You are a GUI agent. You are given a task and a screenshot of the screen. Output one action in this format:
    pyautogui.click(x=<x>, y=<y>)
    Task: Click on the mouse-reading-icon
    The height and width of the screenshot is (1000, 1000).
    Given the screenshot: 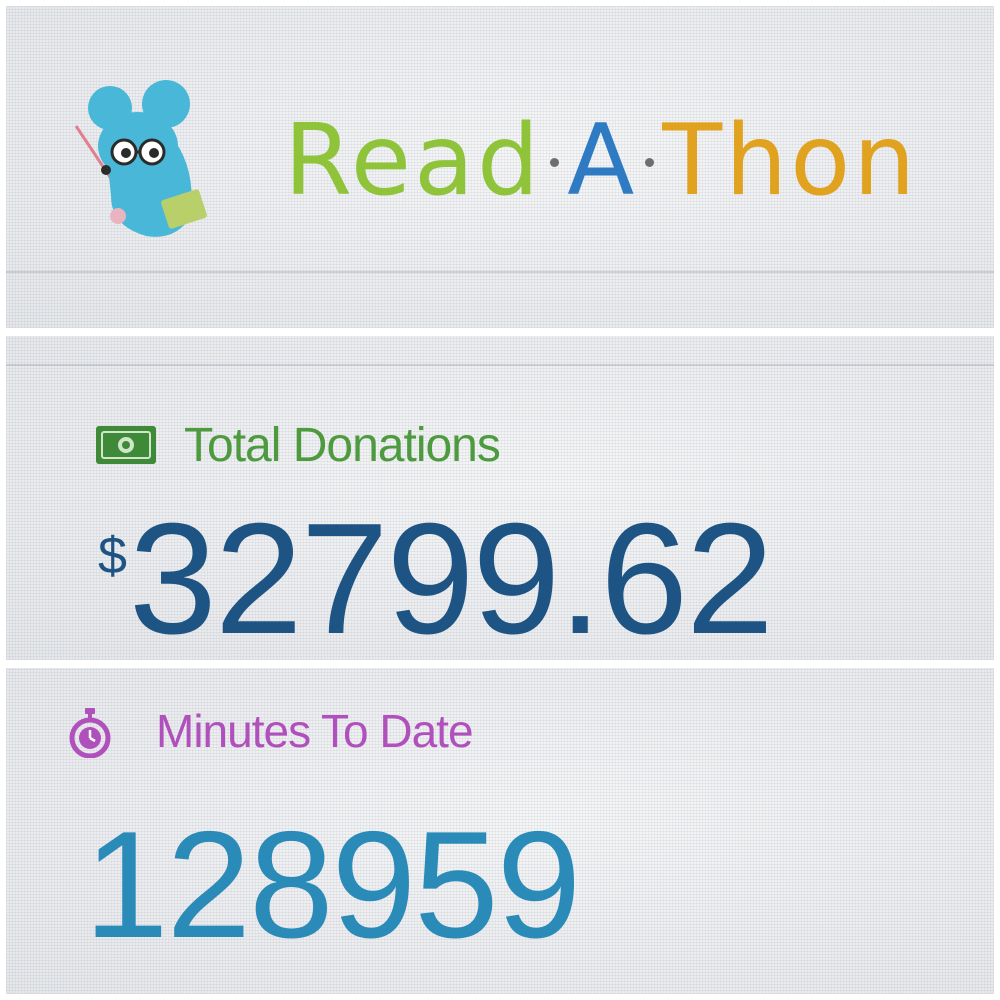 What is the action you would take?
    pyautogui.click(x=140, y=158)
    